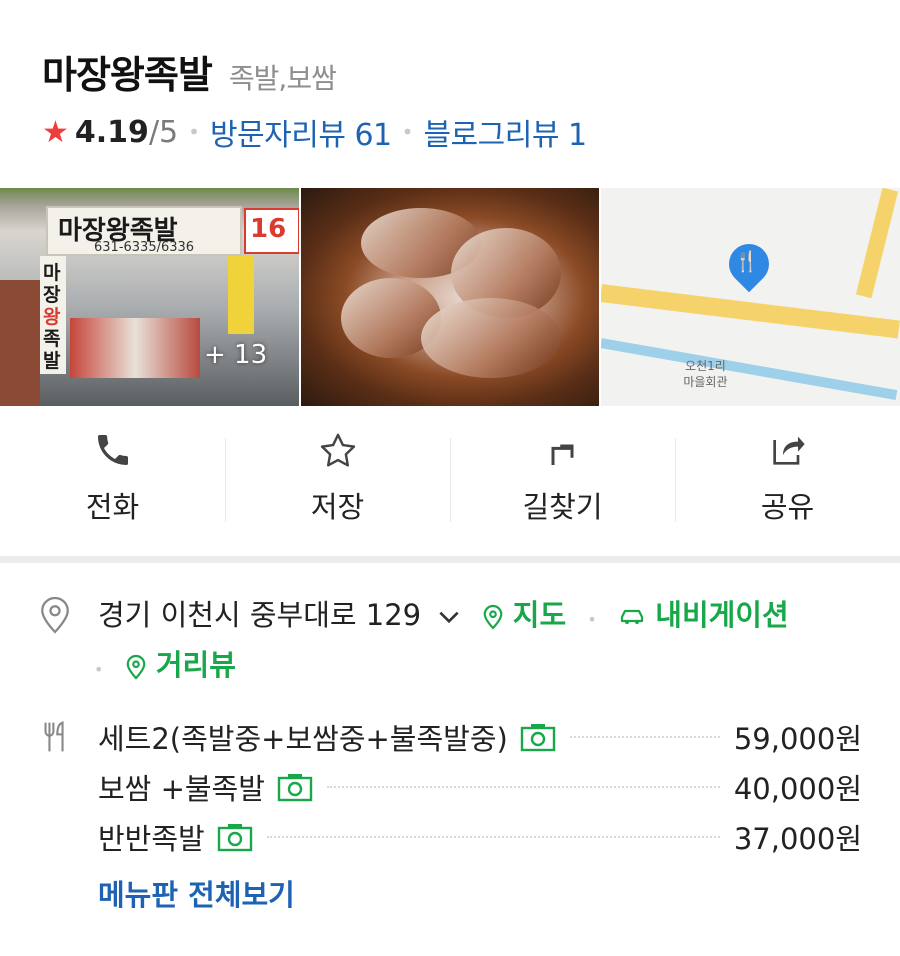 The height and width of the screenshot is (956, 900). What do you see at coordinates (54, 736) in the screenshot?
I see `fork-knife-icon` at bounding box center [54, 736].